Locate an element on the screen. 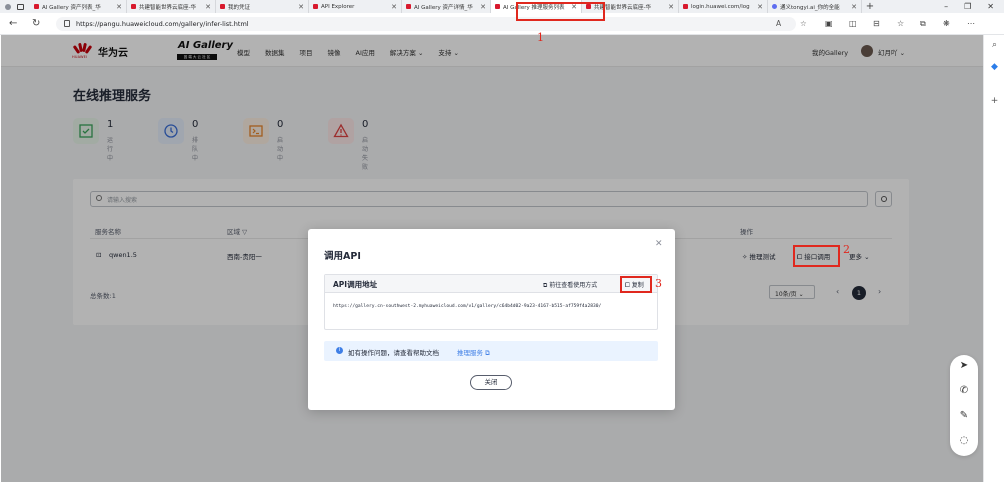  window-close-icon: ✕ is located at coordinates (990, 6).